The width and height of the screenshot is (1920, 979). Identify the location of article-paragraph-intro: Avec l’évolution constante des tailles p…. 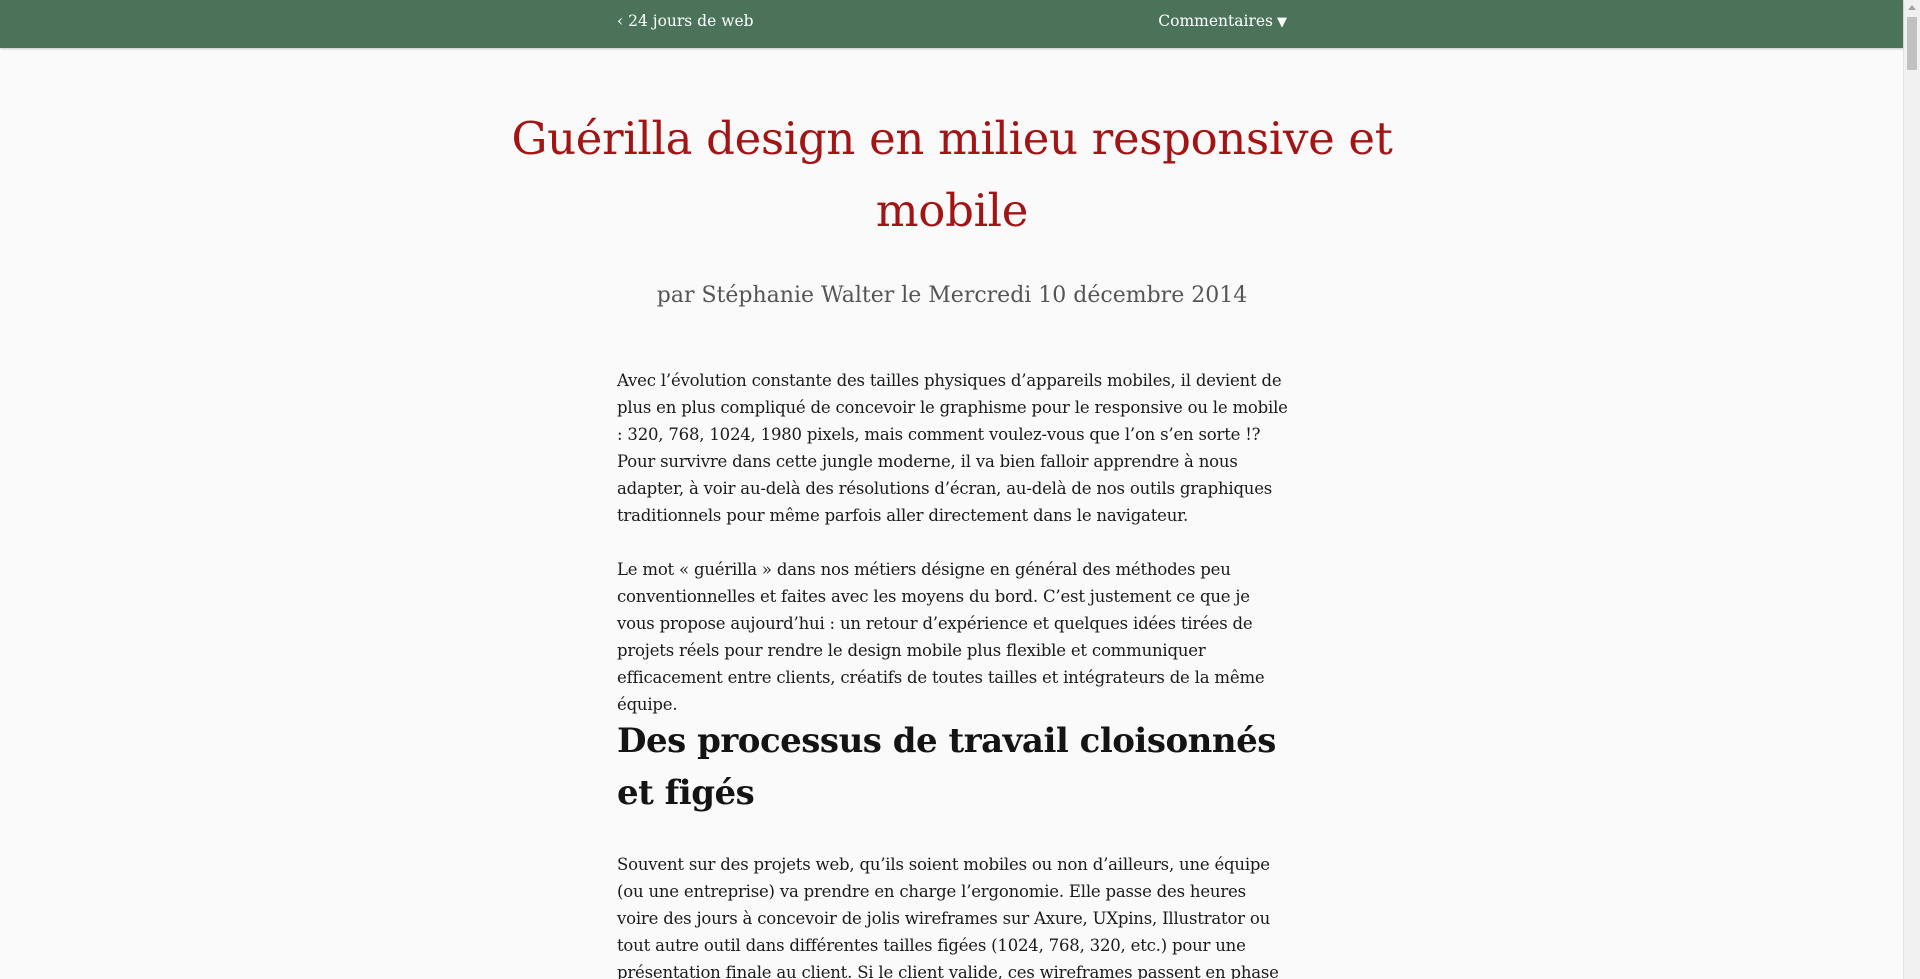
(952, 448).